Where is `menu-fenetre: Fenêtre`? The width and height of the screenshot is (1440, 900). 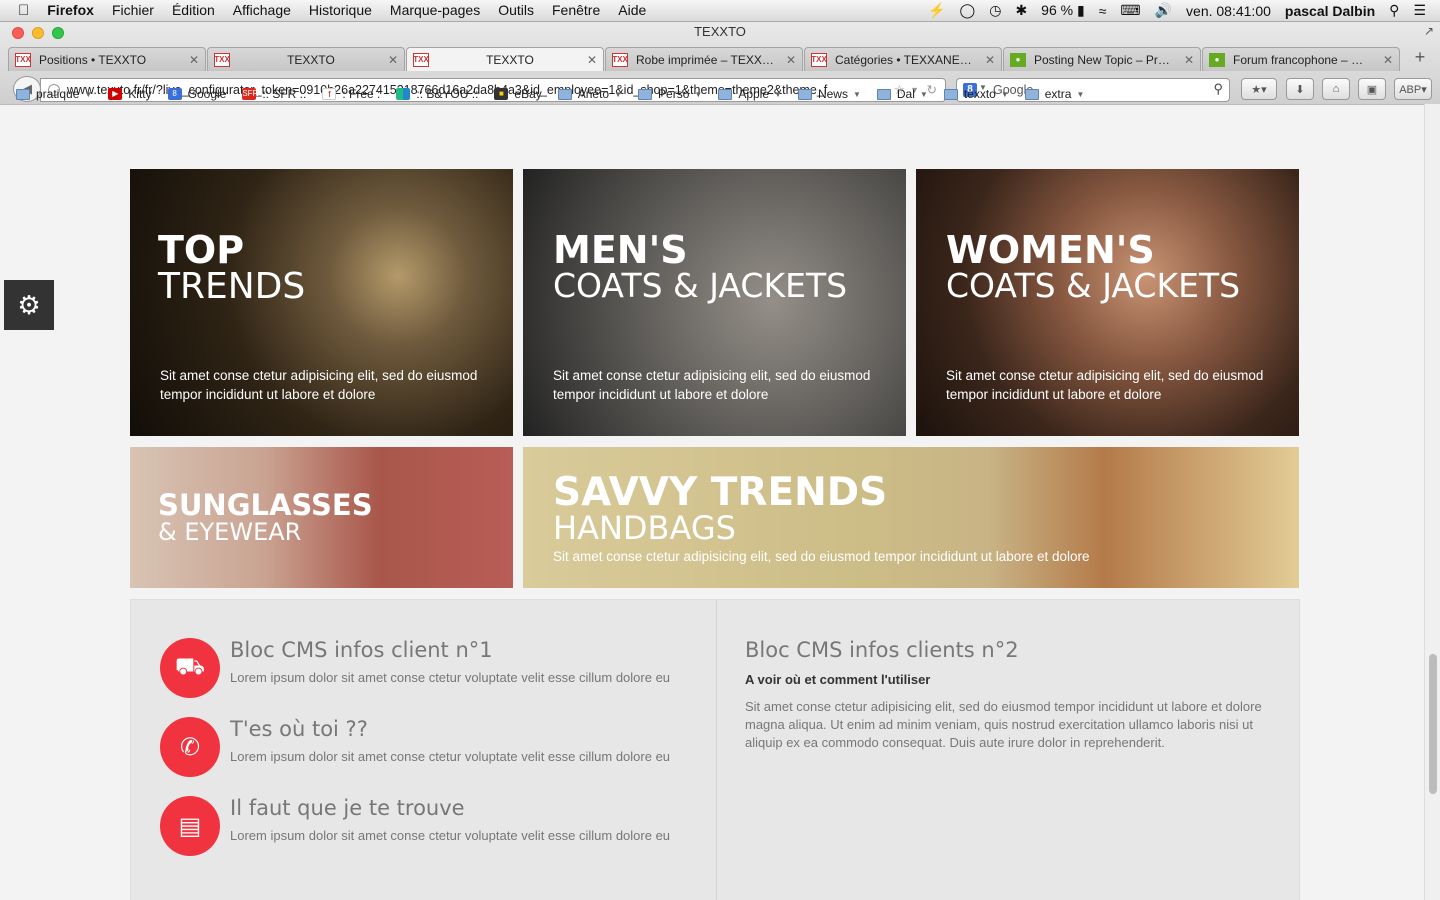
menu-fenetre: Fenêtre is located at coordinates (576, 10).